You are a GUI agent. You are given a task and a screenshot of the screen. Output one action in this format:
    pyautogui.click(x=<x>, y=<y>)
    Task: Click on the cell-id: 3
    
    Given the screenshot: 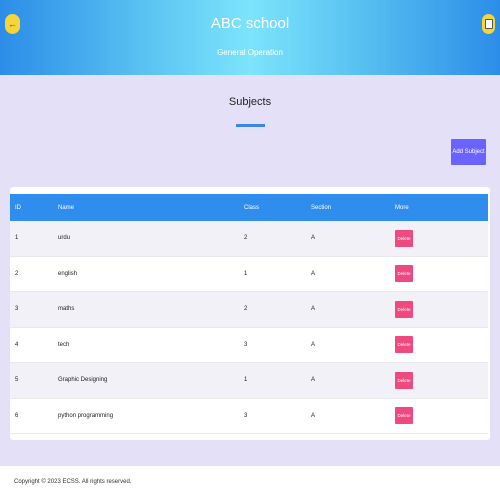 What is the action you would take?
    pyautogui.click(x=17, y=309)
    